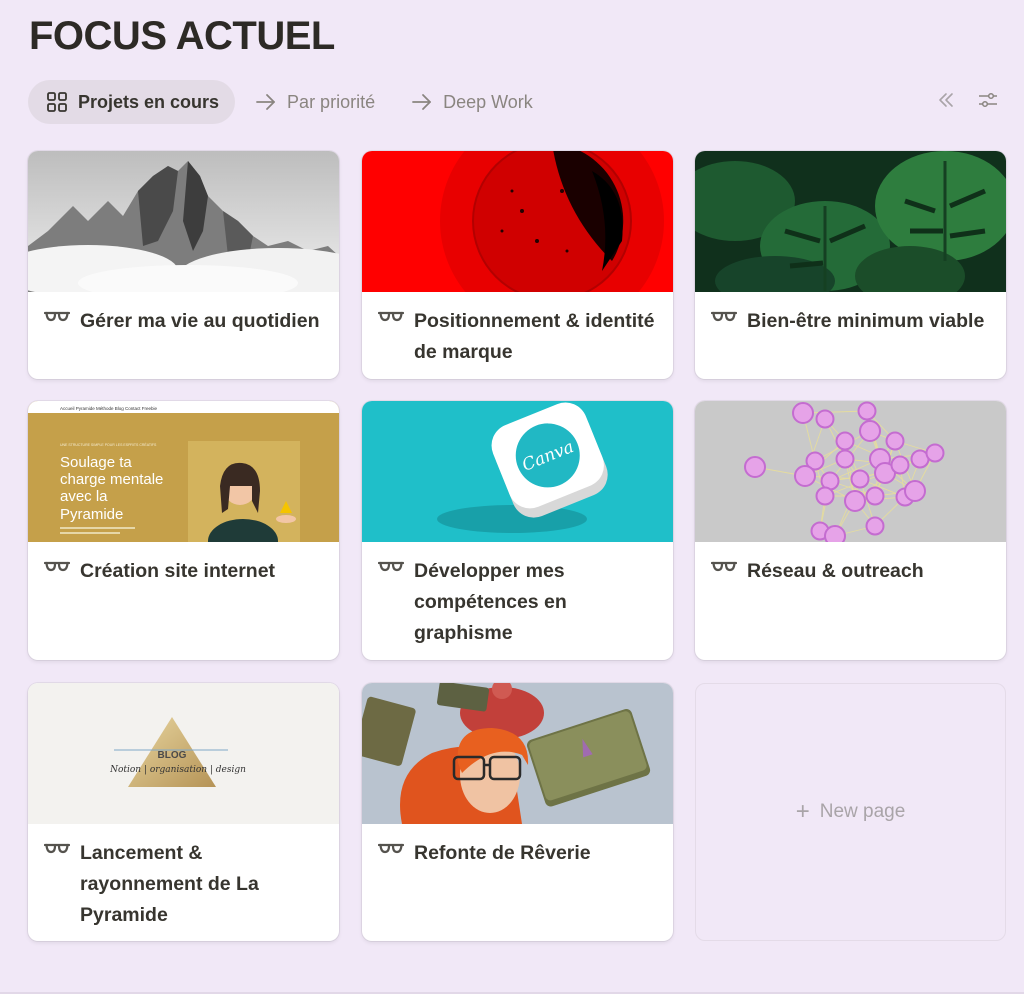  What do you see at coordinates (850, 221) in the screenshot?
I see `card-cover-monstera` at bounding box center [850, 221].